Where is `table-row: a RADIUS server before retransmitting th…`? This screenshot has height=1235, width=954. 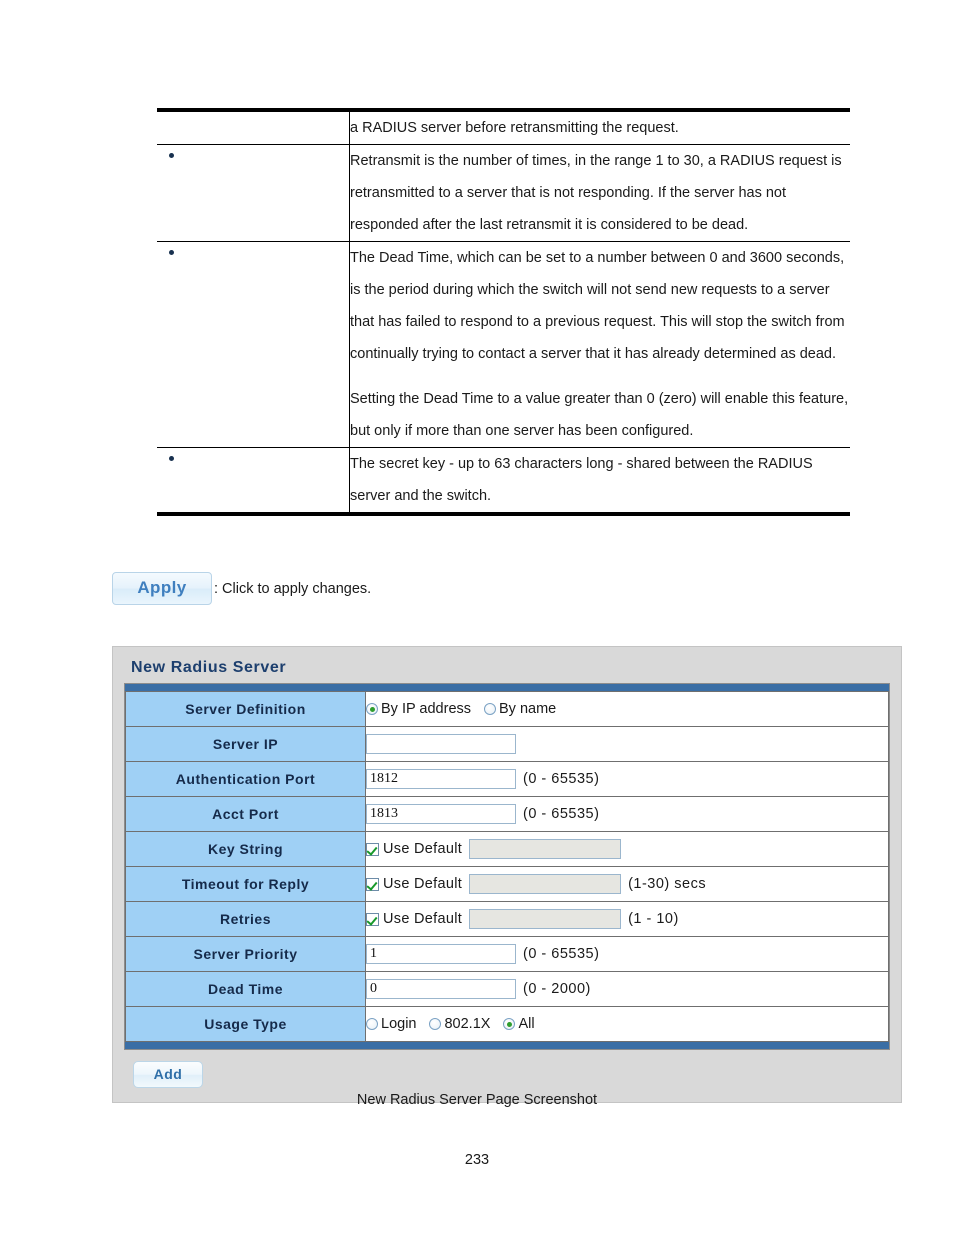 table-row: a RADIUS server before retransmitting th… is located at coordinates (503, 128).